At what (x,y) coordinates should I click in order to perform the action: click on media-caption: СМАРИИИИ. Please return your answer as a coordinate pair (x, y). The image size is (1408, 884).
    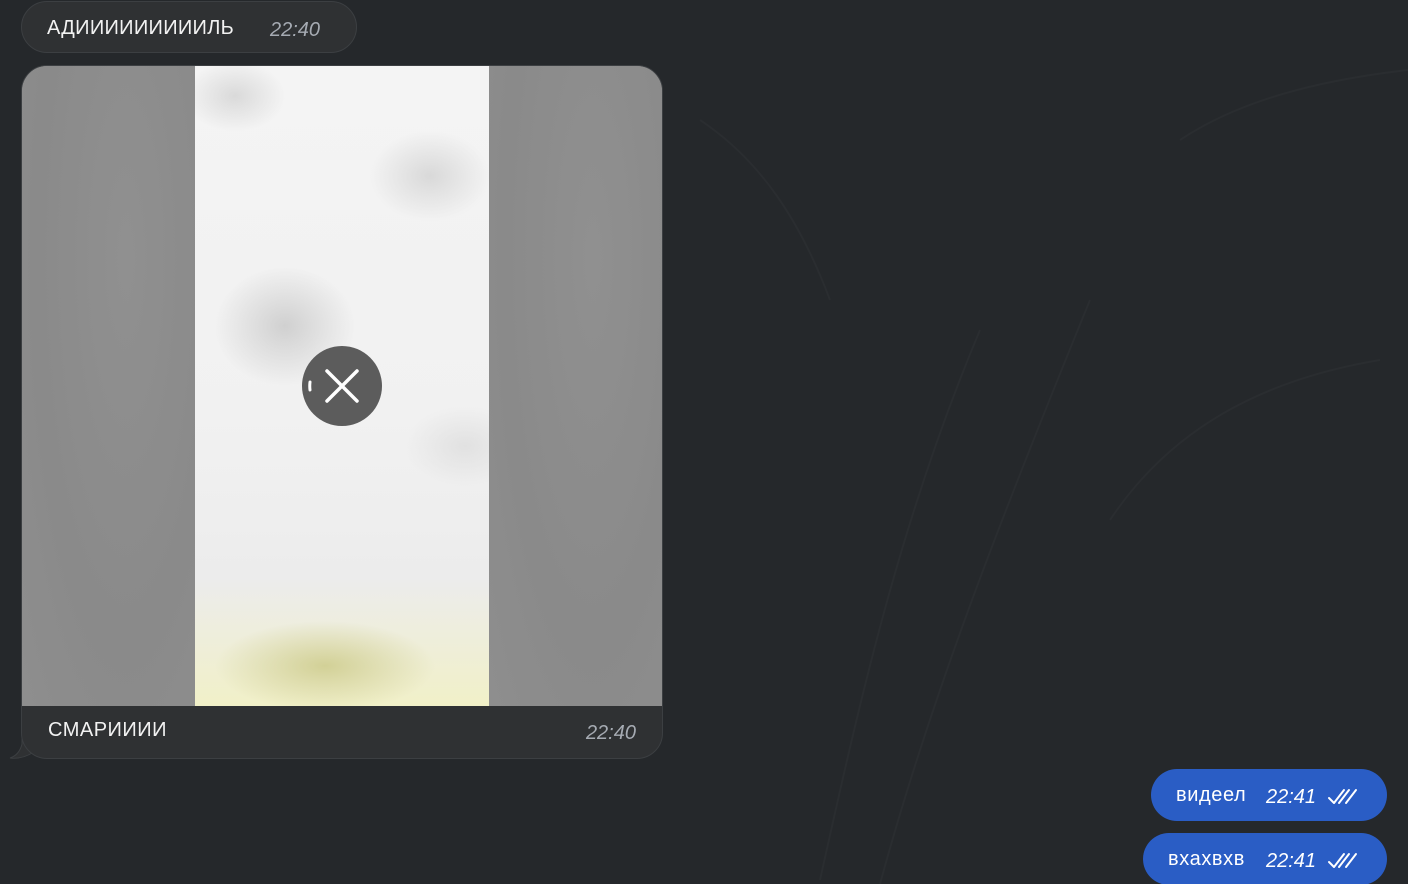
    Looking at the image, I should click on (108, 730).